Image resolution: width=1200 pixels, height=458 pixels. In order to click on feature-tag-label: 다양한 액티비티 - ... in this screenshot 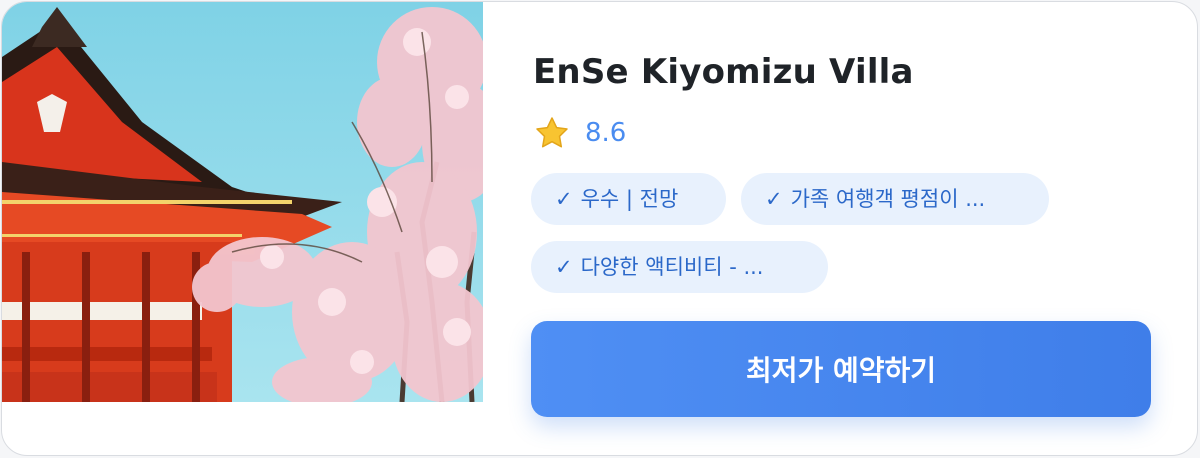, I will do `click(672, 267)`.